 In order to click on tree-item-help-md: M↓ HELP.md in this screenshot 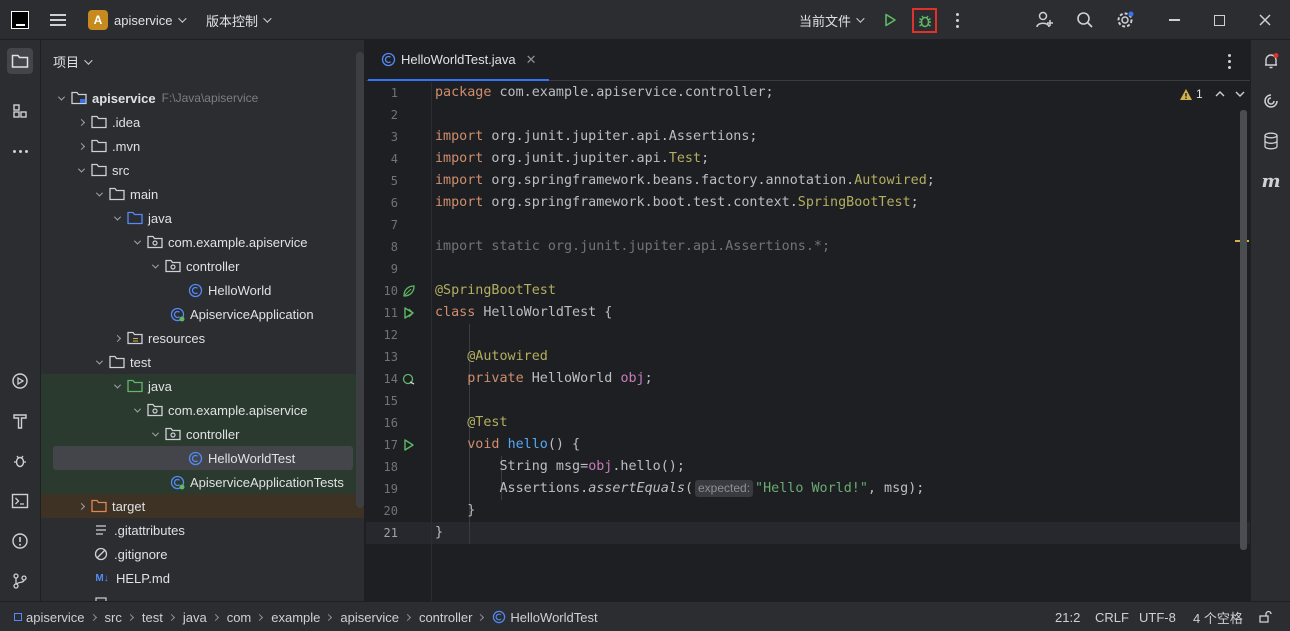, I will do `click(198, 578)`.